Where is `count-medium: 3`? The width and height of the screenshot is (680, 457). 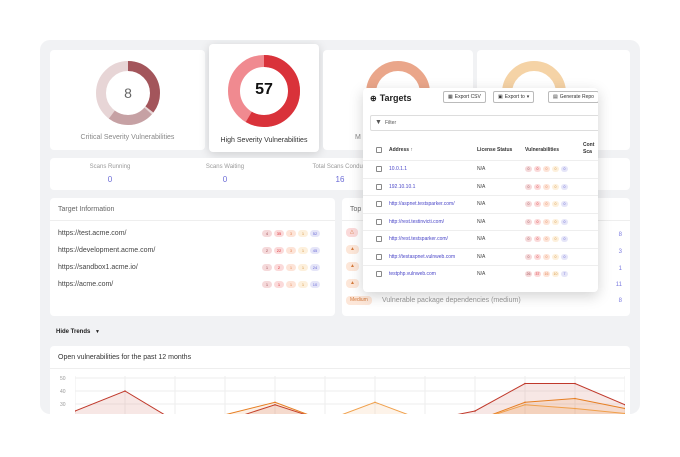 count-medium: 3 is located at coordinates (291, 250).